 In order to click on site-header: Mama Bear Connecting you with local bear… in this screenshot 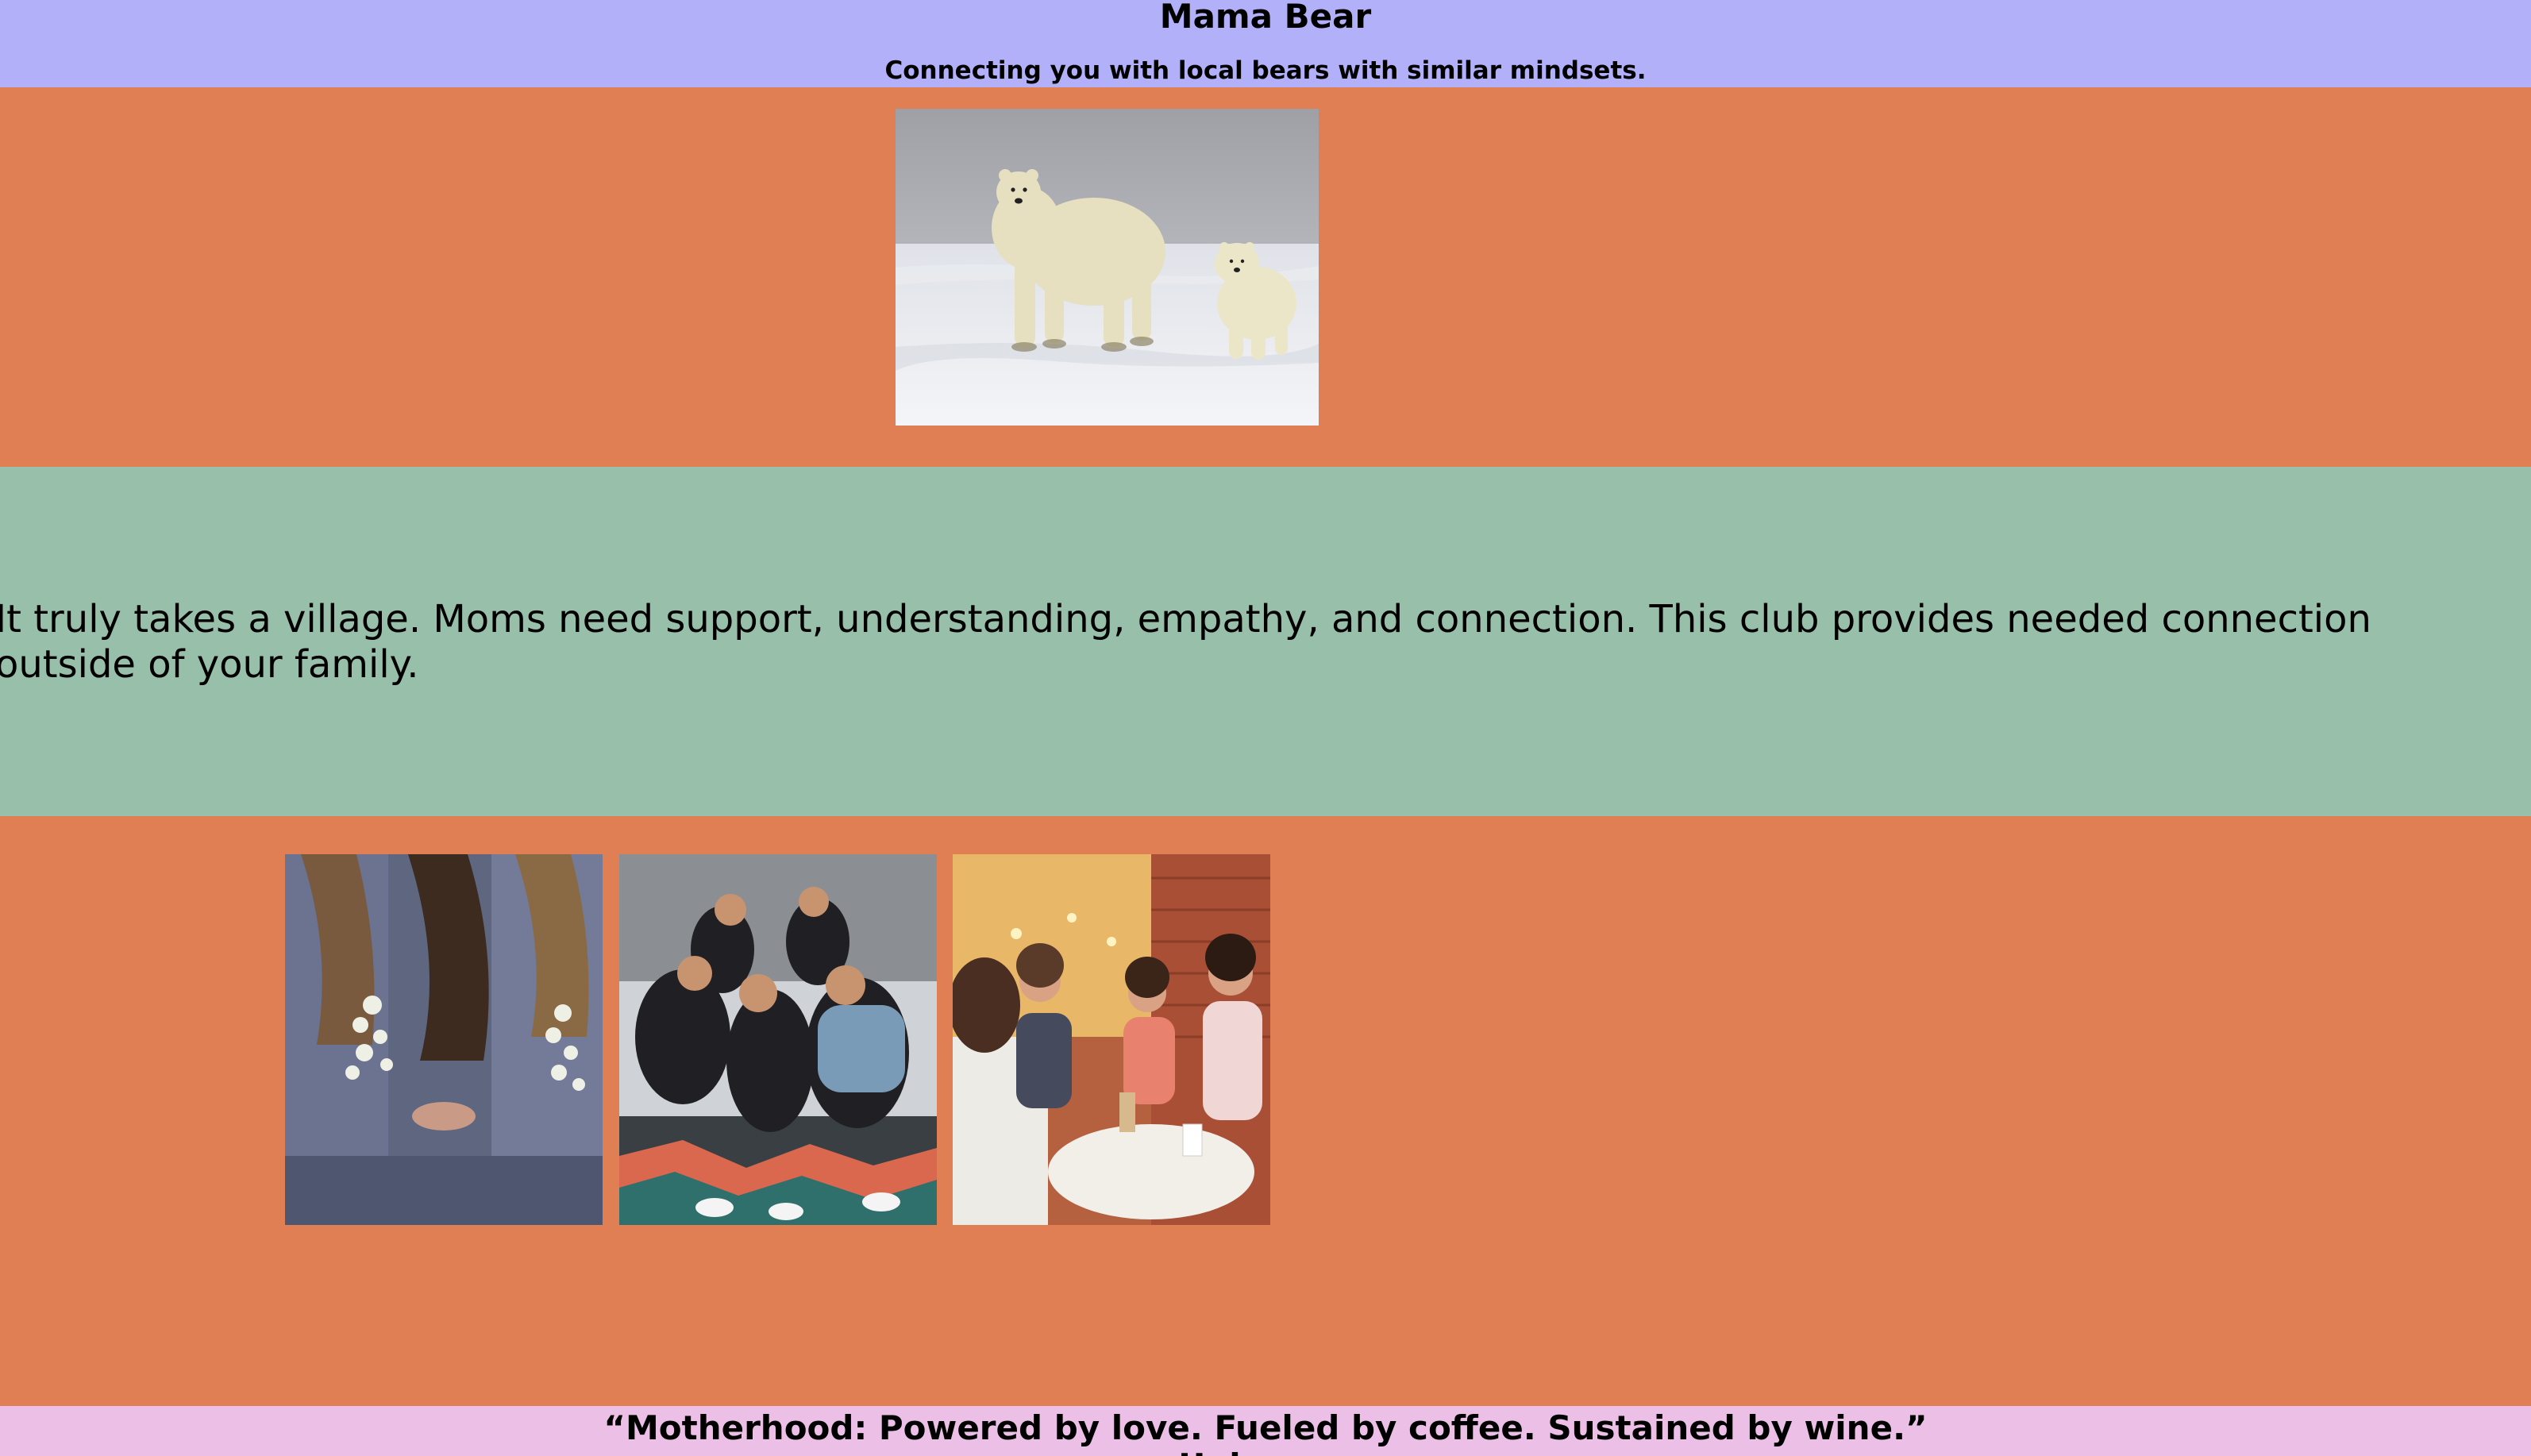, I will do `click(1265, 43)`.